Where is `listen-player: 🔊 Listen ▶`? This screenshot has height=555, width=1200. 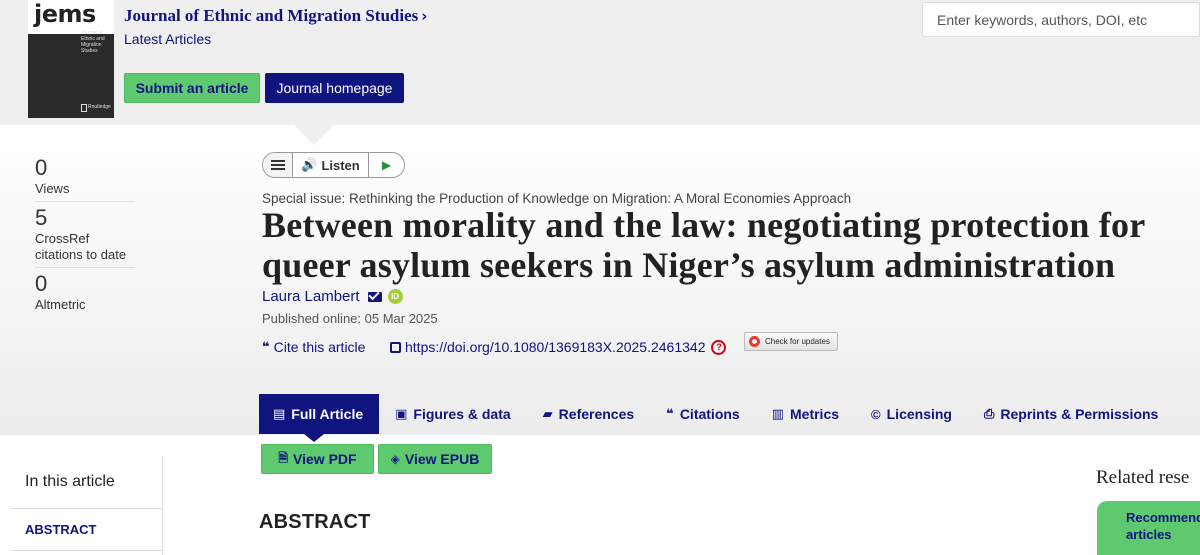 listen-player: 🔊 Listen ▶ is located at coordinates (333, 165).